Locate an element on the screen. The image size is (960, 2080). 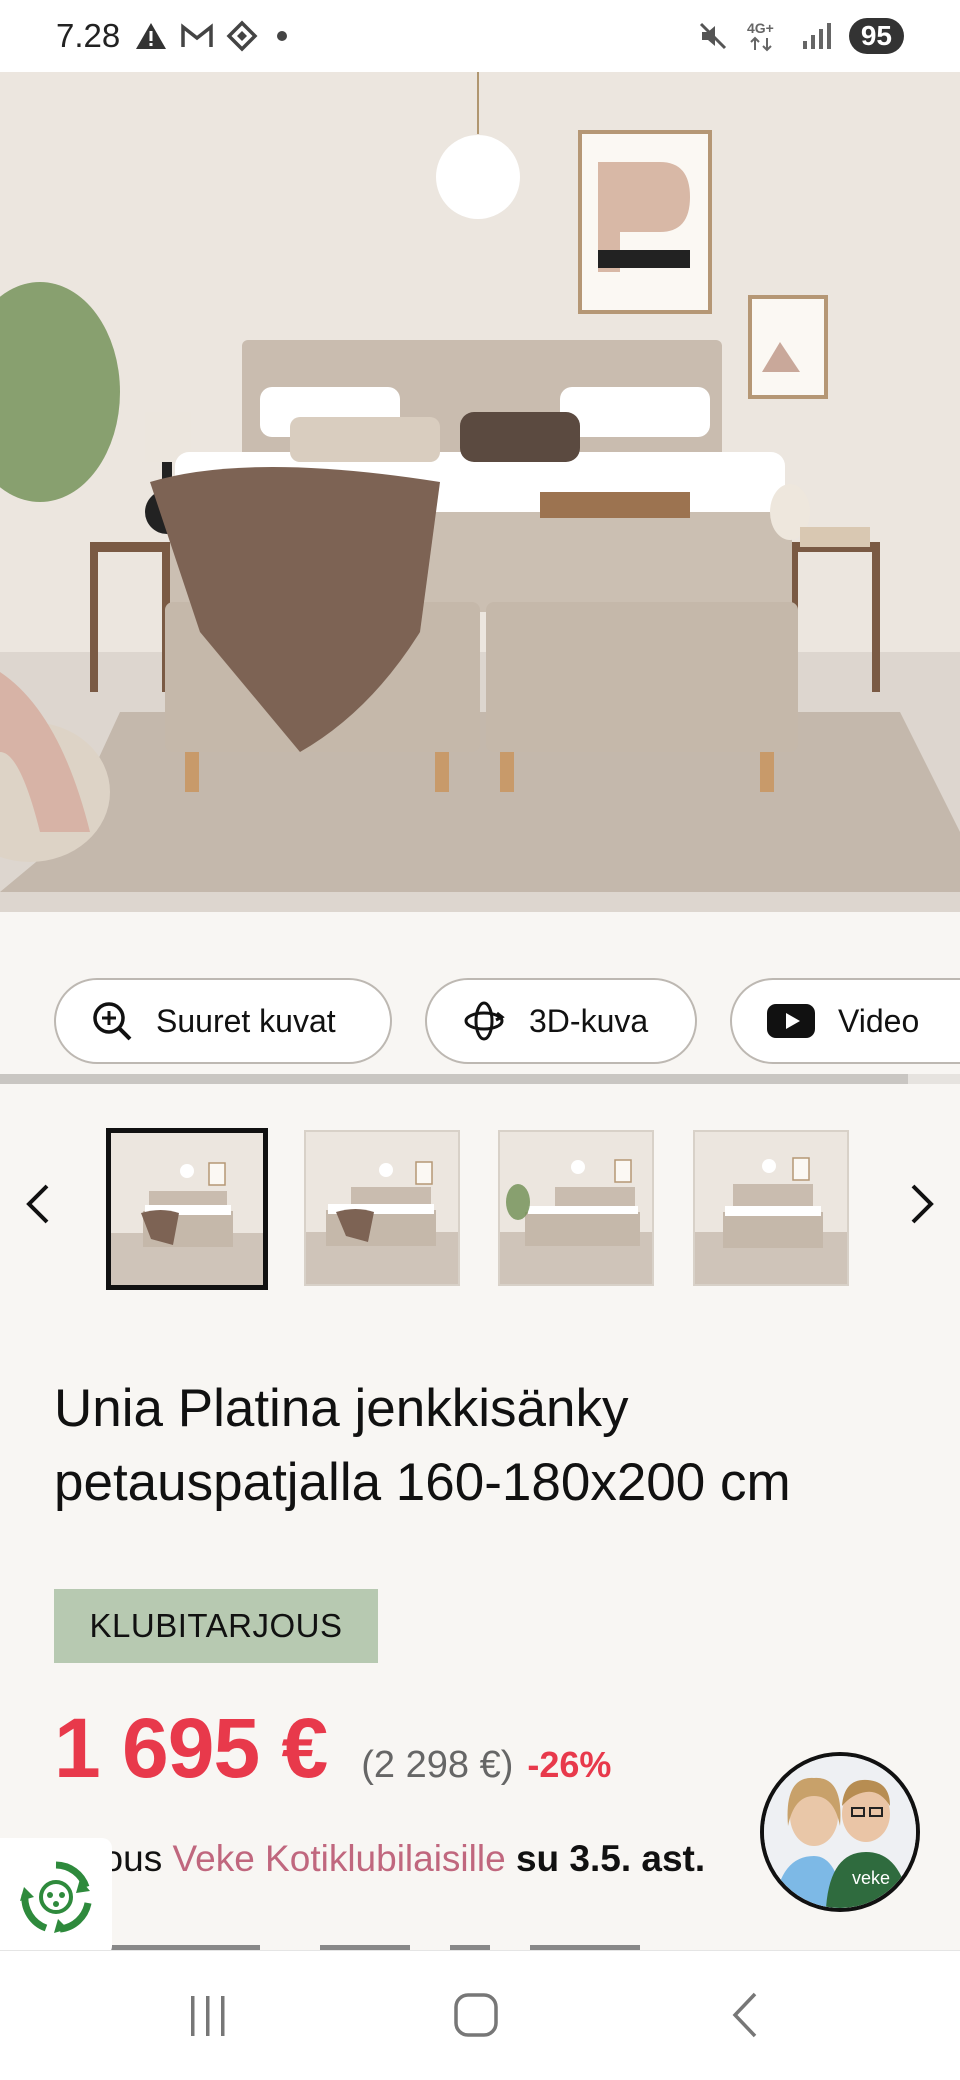
recycle-button is located at coordinates (56, 1897).